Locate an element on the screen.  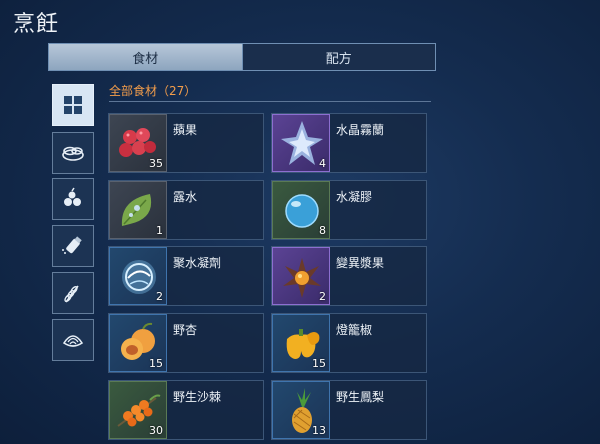
item-name: 聚水凝劑 is located at coordinates (197, 263).